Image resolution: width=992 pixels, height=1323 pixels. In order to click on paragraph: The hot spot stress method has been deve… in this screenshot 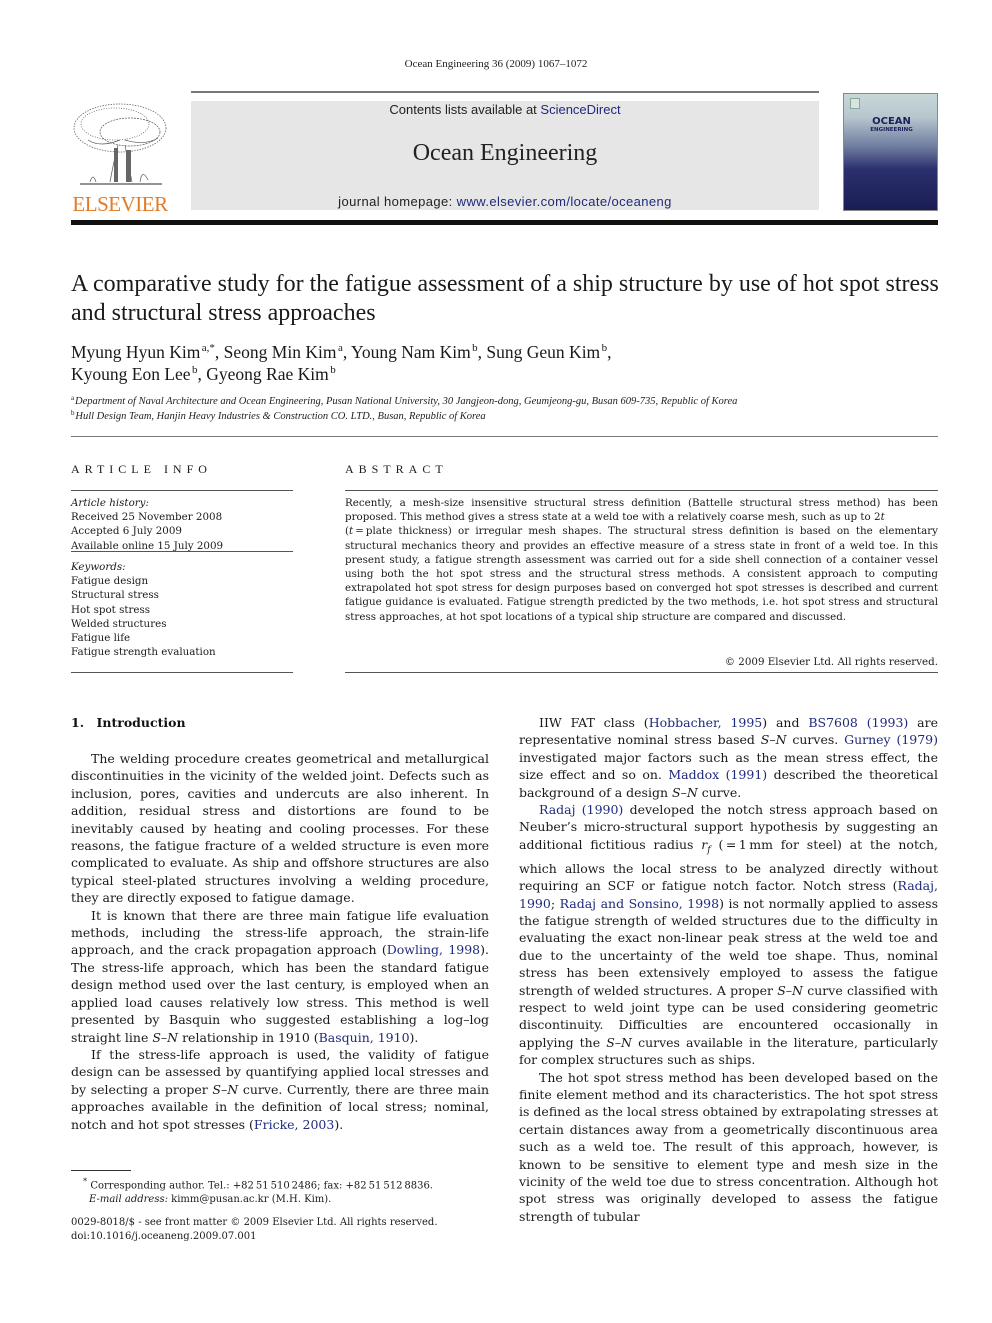, I will do `click(728, 1146)`.